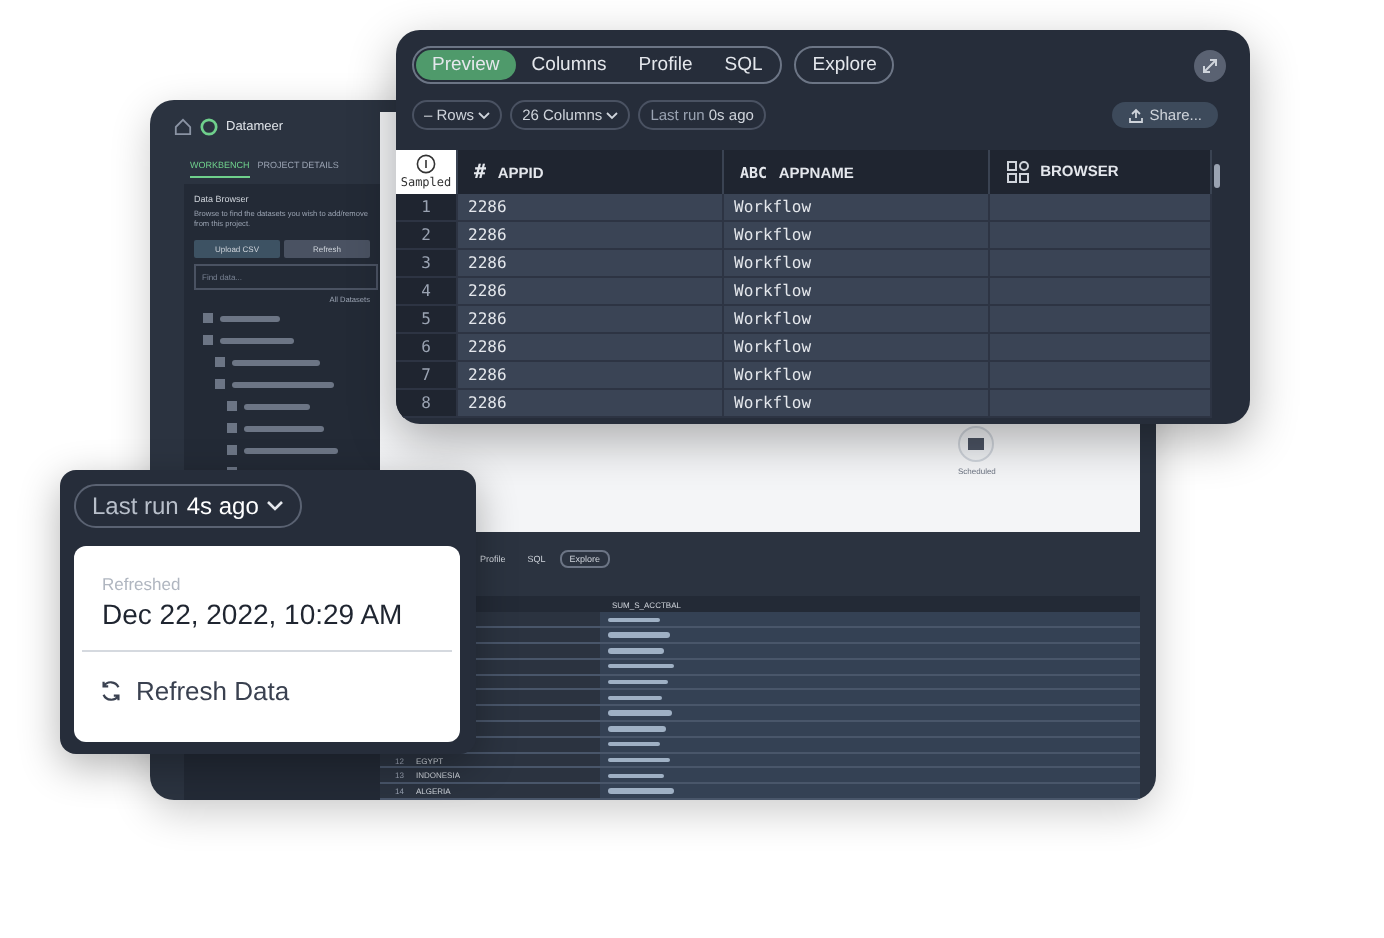 The image size is (1384, 938). I want to click on refresh-data-button: Refresh Data, so click(194, 691).